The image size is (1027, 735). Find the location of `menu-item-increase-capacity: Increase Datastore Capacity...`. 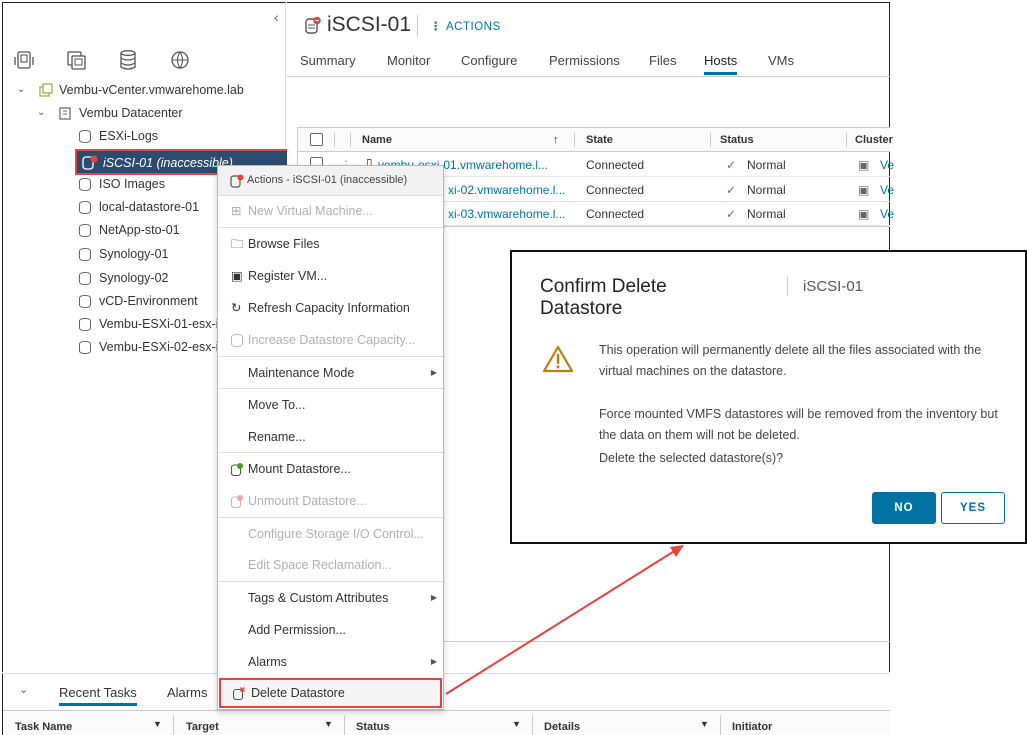

menu-item-increase-capacity: Increase Datastore Capacity... is located at coordinates (330, 340).